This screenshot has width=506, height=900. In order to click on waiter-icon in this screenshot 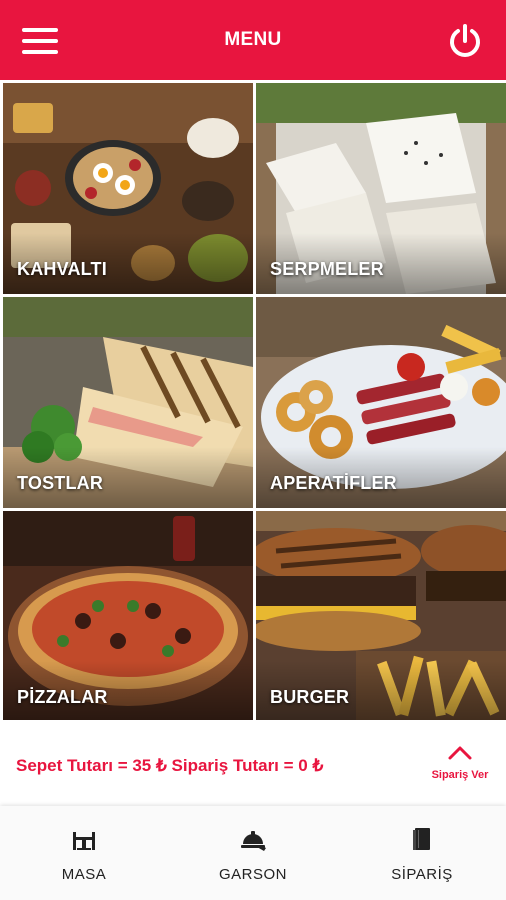, I will do `click(253, 841)`.